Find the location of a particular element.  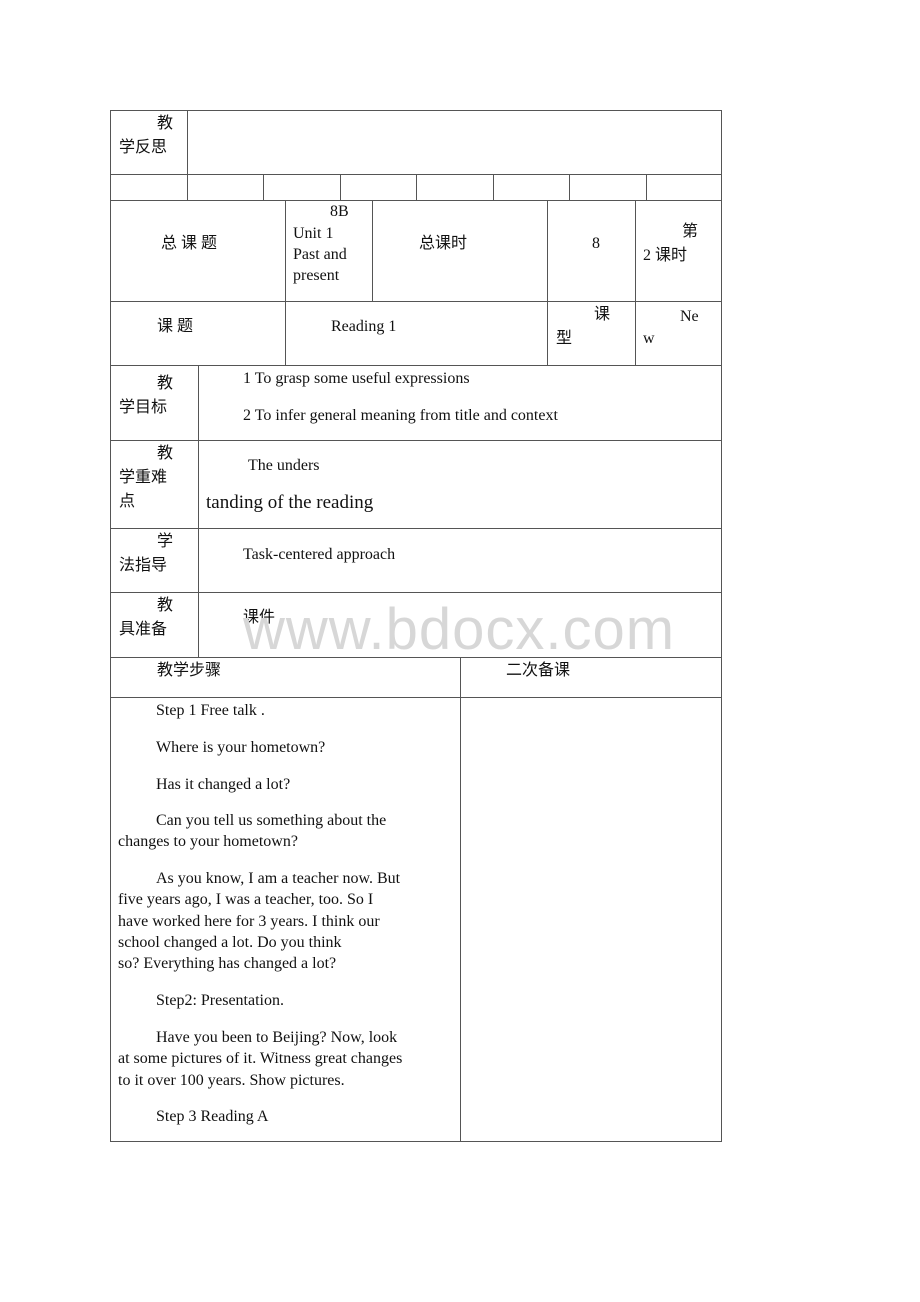

total-hours-value: 8 is located at coordinates (596, 243).